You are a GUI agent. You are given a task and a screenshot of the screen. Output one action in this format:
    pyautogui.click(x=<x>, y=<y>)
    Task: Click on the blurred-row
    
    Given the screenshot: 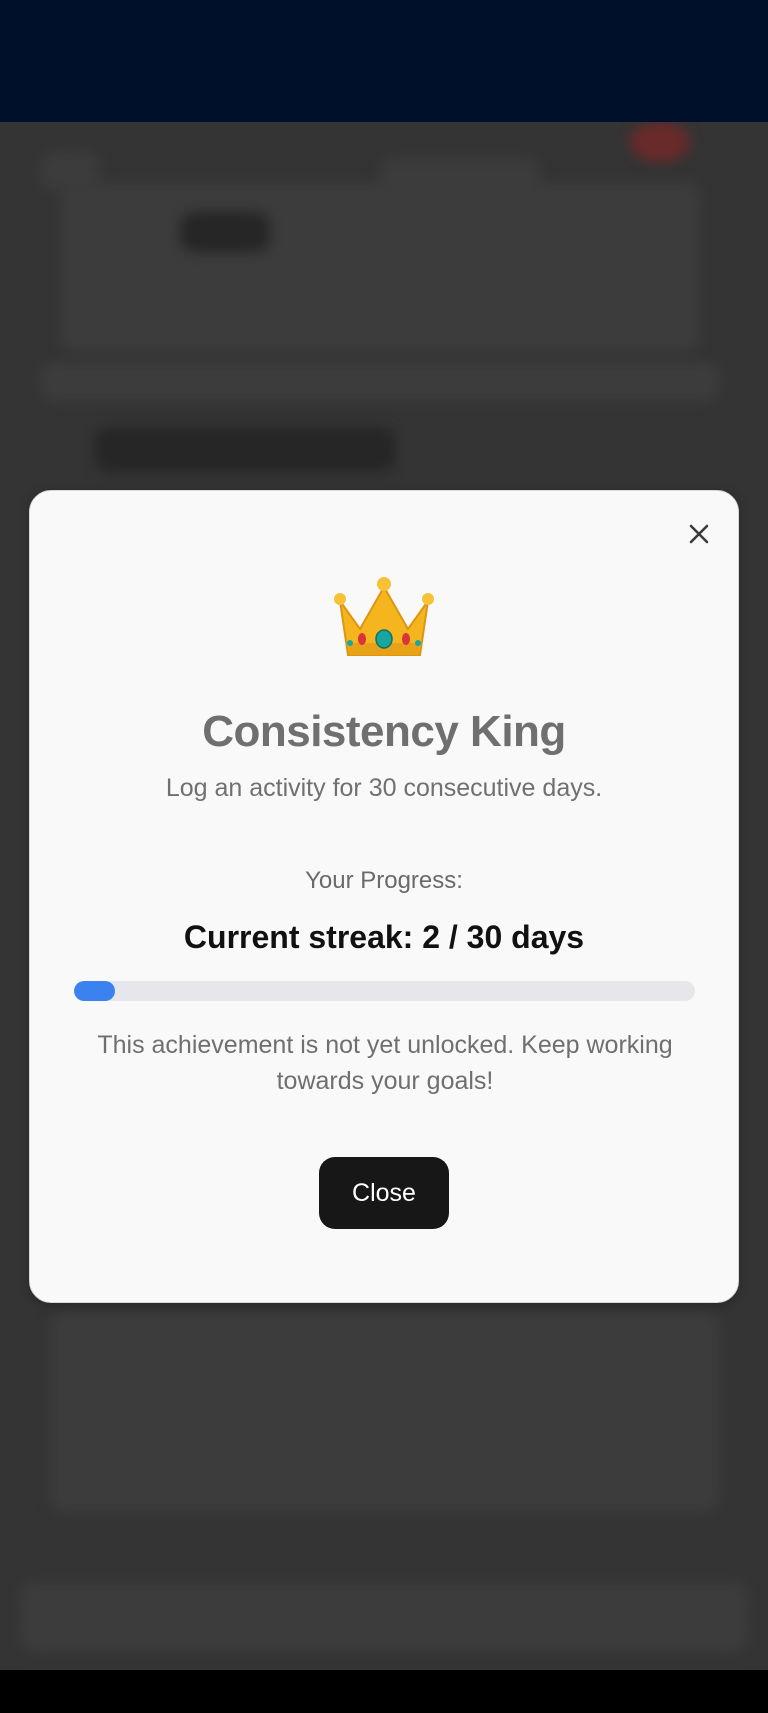 What is the action you would take?
    pyautogui.click(x=380, y=382)
    